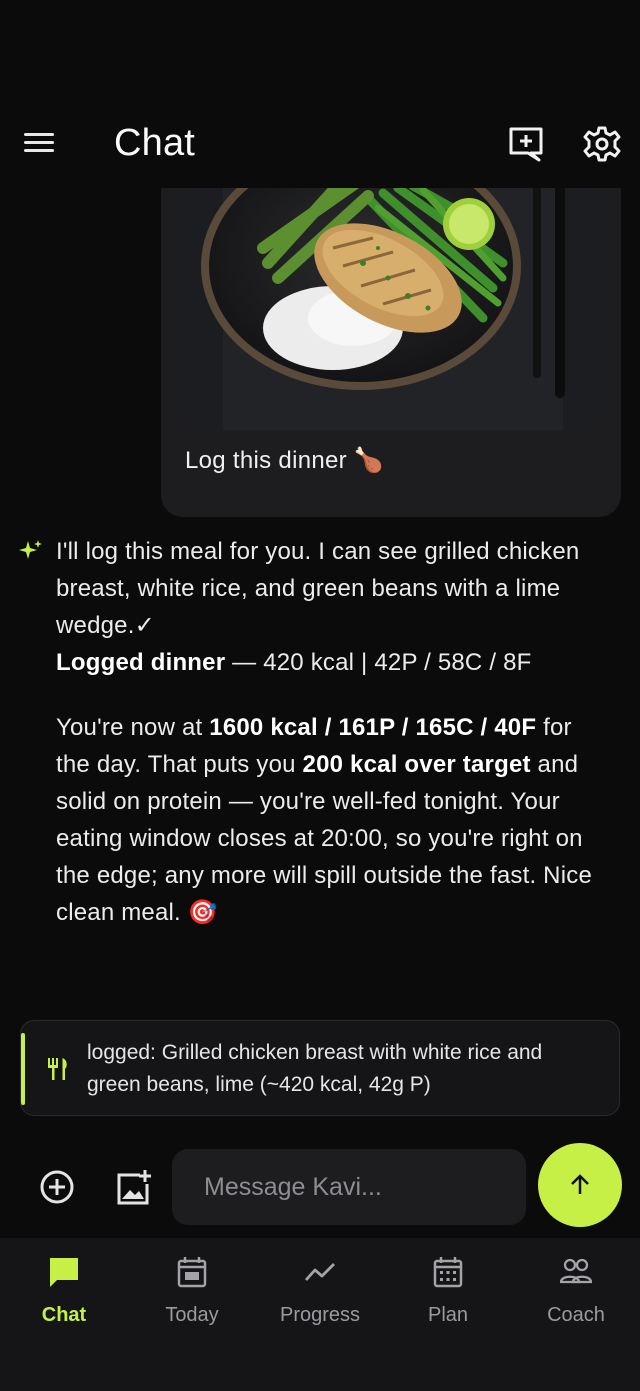 This screenshot has width=640, height=1391. I want to click on plus-circle-icon, so click(57, 1187).